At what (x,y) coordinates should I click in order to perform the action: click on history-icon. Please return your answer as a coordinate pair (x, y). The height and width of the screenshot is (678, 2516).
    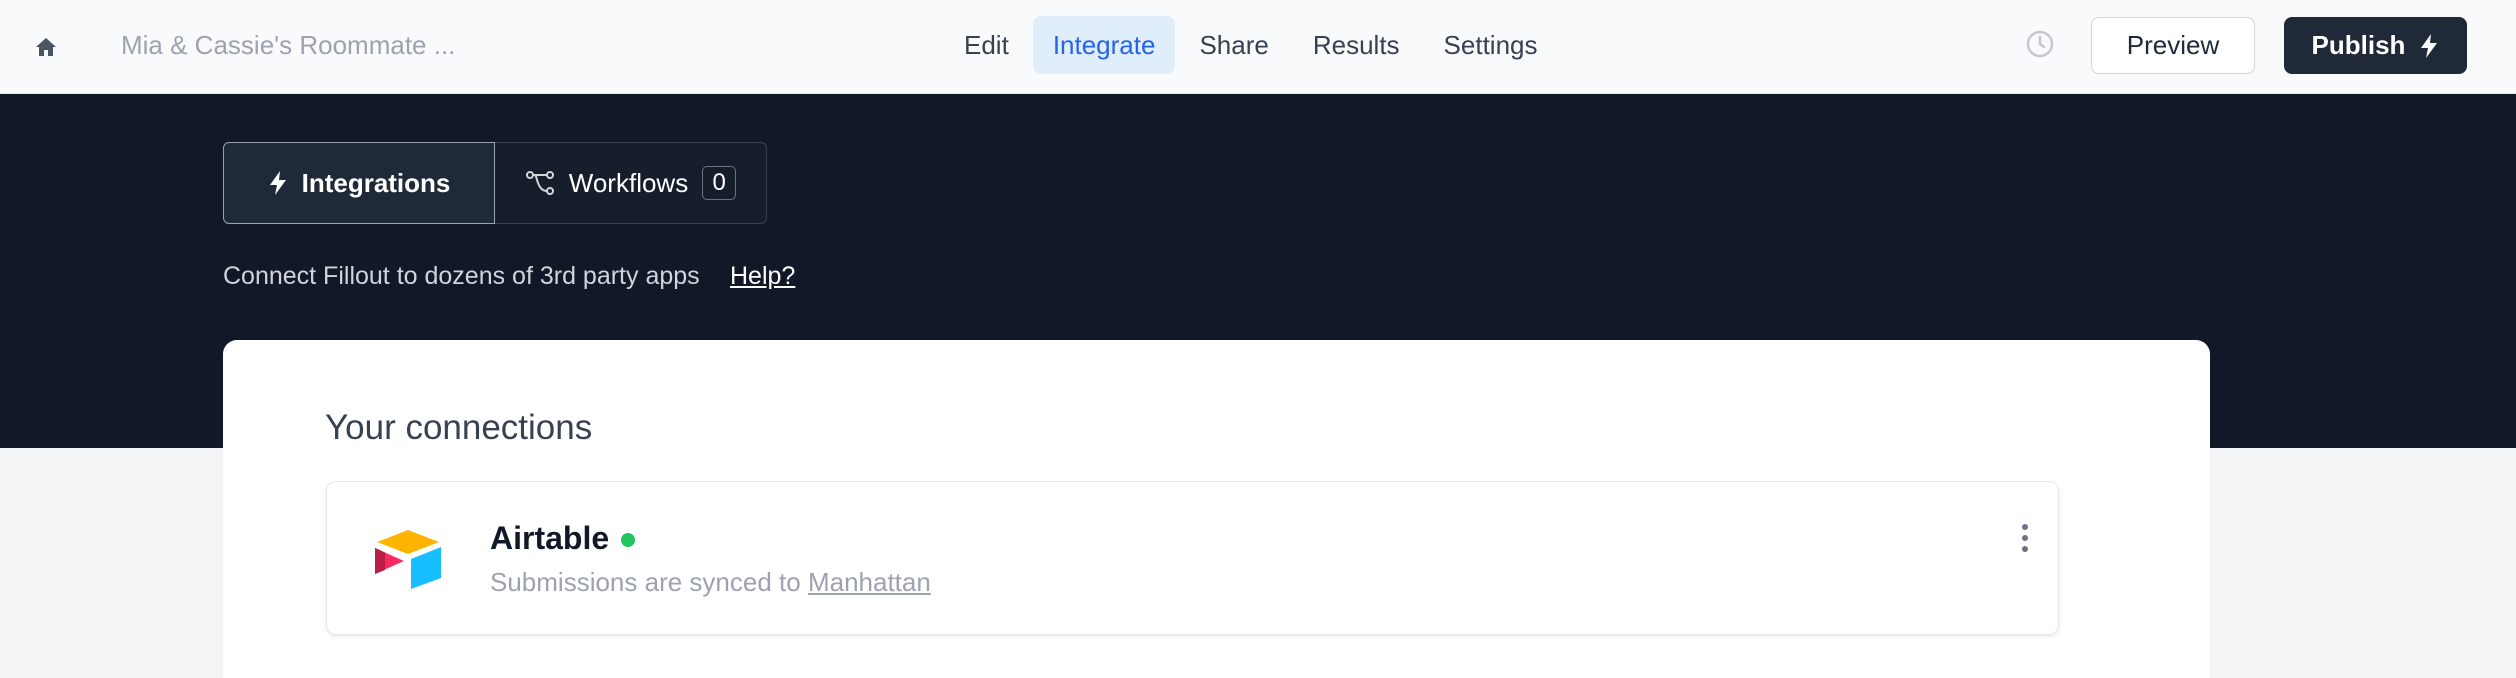
    Looking at the image, I should click on (2040, 44).